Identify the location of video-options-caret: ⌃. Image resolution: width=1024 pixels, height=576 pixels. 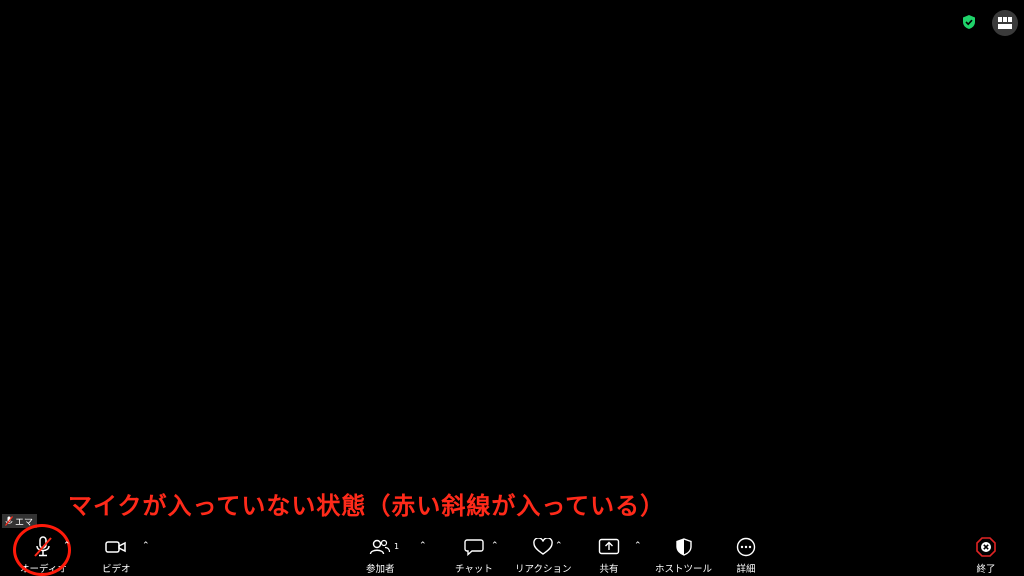
(146, 546).